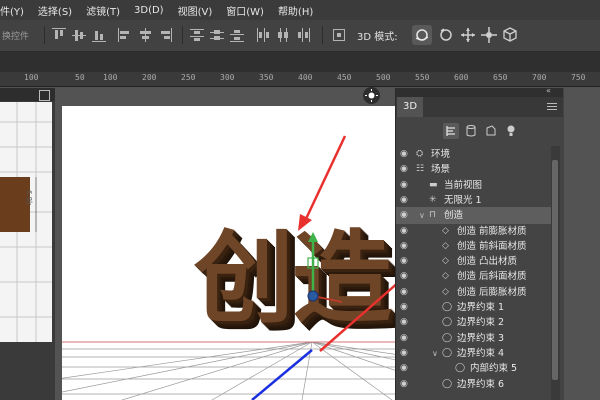 This screenshot has height=400, width=600. I want to click on roll-icon, so click(446, 34).